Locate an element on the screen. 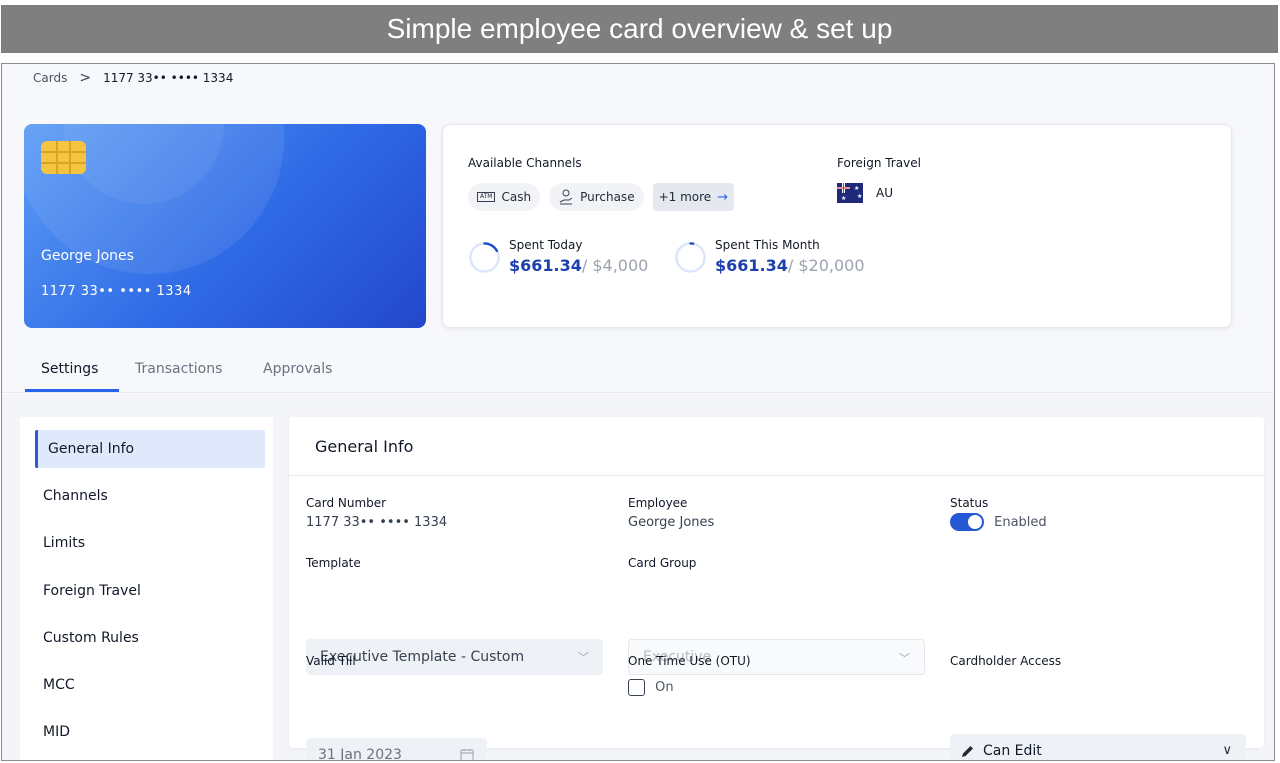  card-chip-icon is located at coordinates (63, 157).